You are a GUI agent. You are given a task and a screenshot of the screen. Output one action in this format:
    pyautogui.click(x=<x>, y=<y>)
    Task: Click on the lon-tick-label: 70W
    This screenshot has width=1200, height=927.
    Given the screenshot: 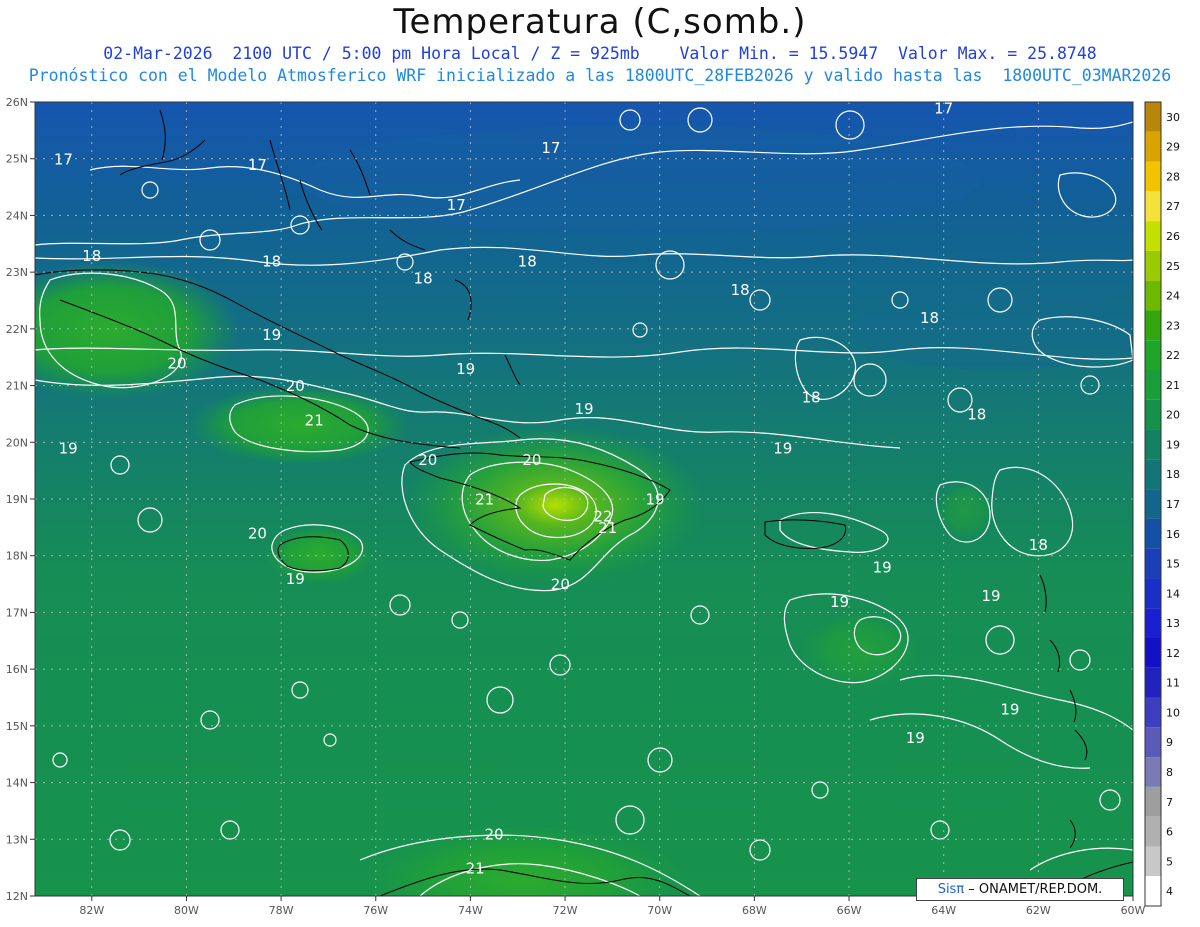 What is the action you would take?
    pyautogui.click(x=659, y=910)
    